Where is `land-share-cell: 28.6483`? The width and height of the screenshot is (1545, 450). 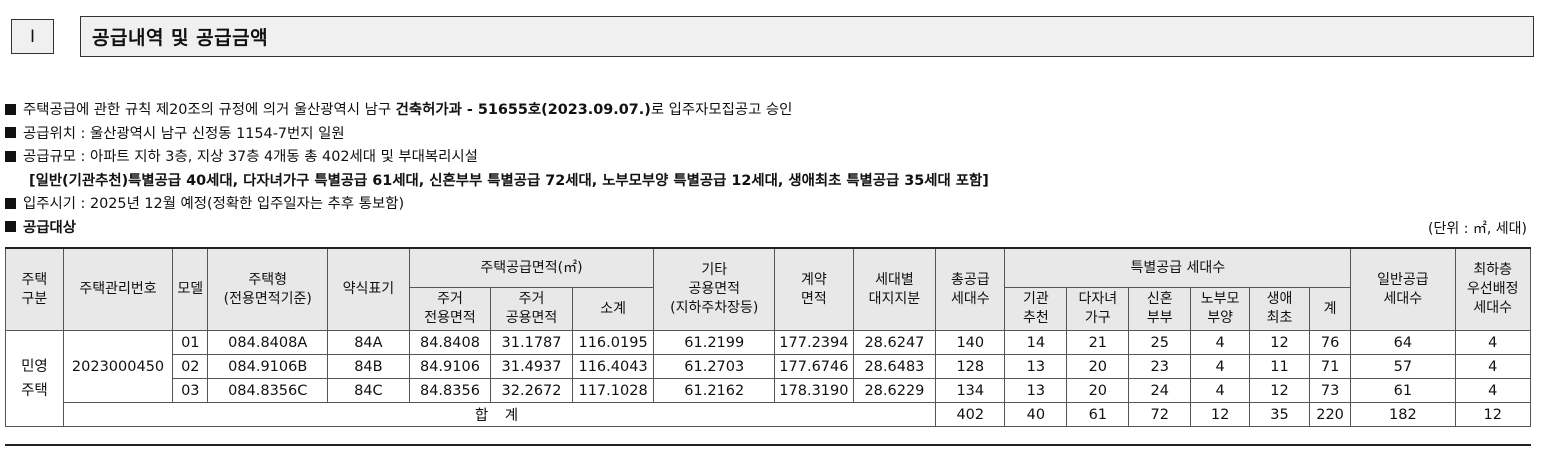 land-share-cell: 28.6483 is located at coordinates (894, 366).